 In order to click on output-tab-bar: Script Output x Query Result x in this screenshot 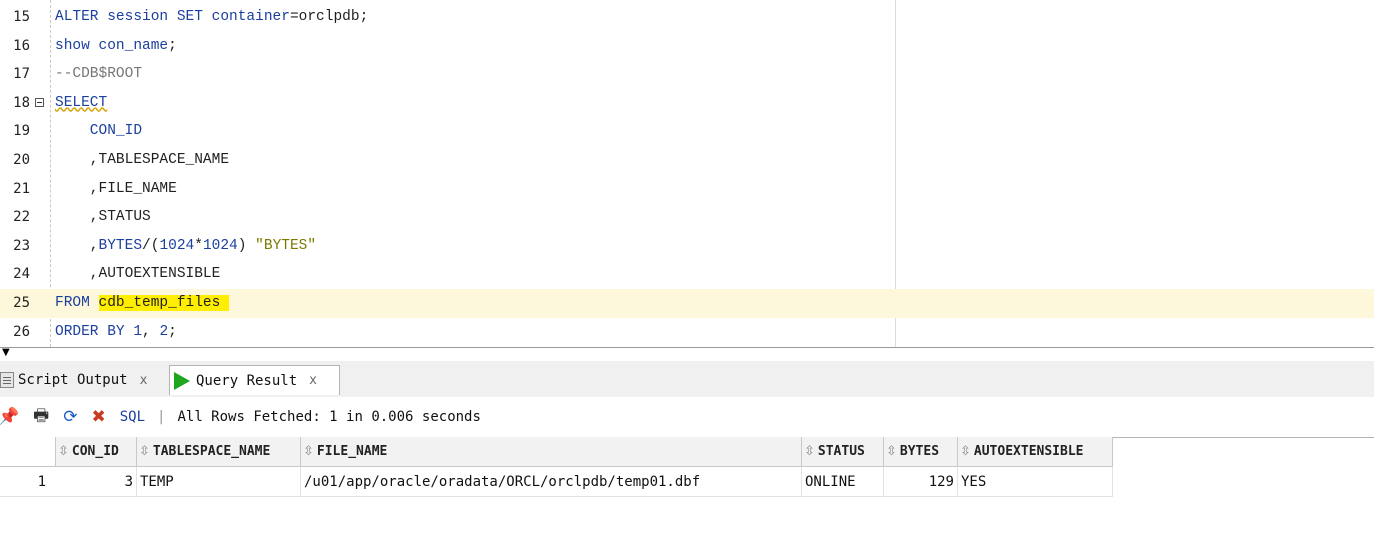, I will do `click(687, 379)`.